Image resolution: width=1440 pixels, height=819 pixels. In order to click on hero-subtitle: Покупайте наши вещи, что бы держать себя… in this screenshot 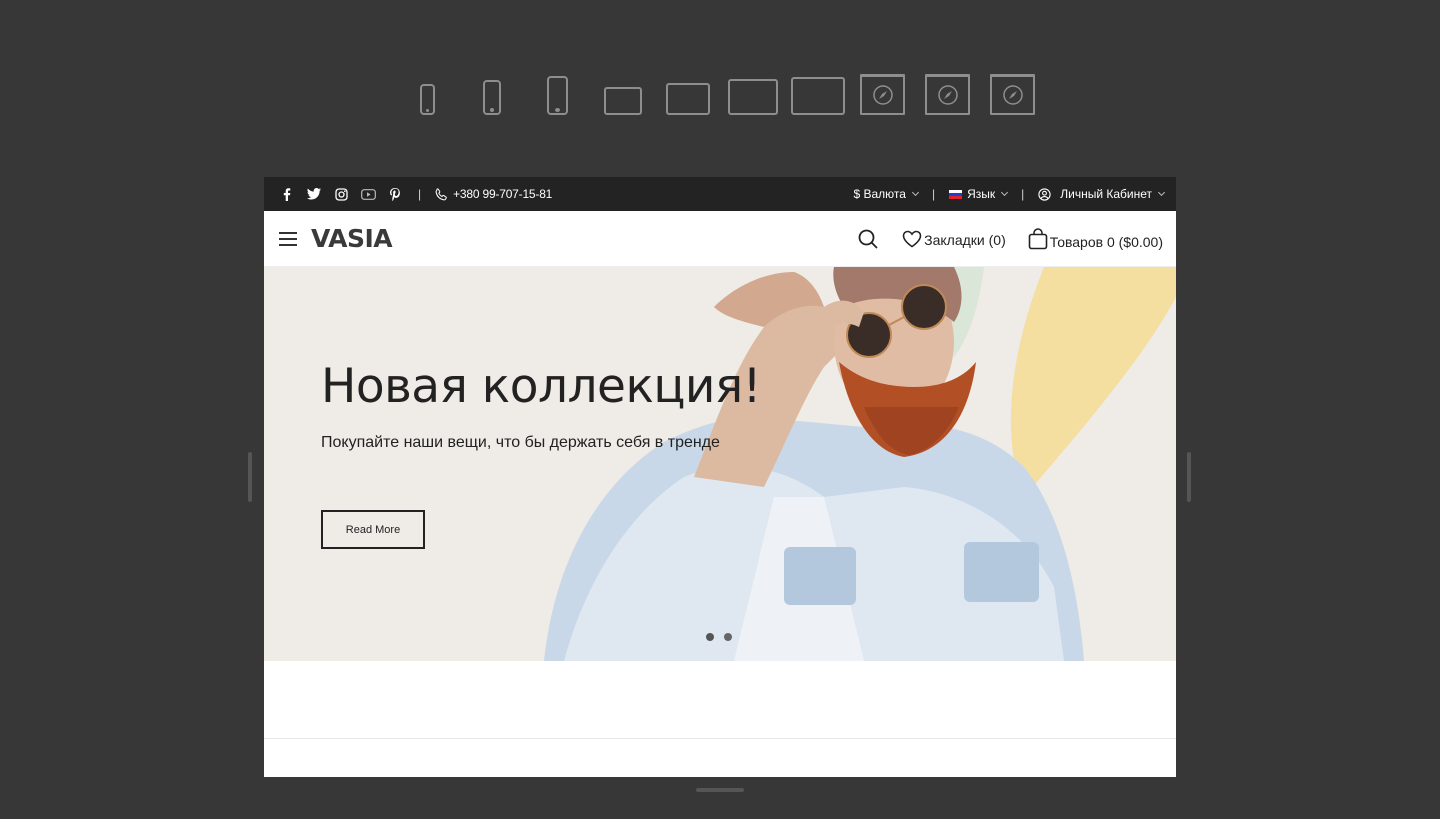, I will do `click(520, 442)`.